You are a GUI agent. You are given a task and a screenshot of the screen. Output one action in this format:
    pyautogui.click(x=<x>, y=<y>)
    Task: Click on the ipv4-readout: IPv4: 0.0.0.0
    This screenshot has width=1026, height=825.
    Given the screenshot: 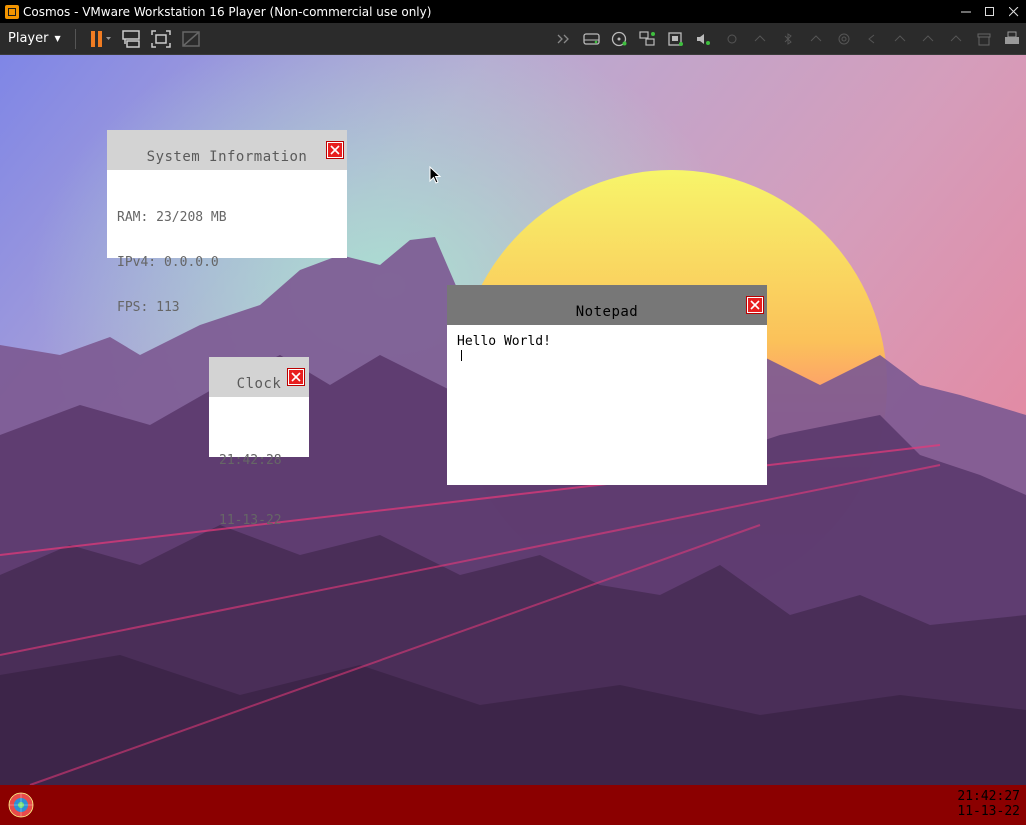 What is the action you would take?
    pyautogui.click(x=168, y=262)
    